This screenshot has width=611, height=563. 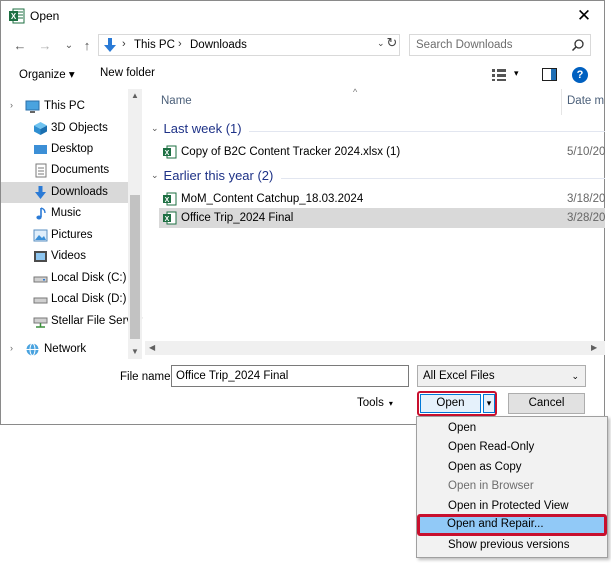 What do you see at coordinates (375, 348) in the screenshot?
I see `horizontal-scrollbar: ◀ ▶` at bounding box center [375, 348].